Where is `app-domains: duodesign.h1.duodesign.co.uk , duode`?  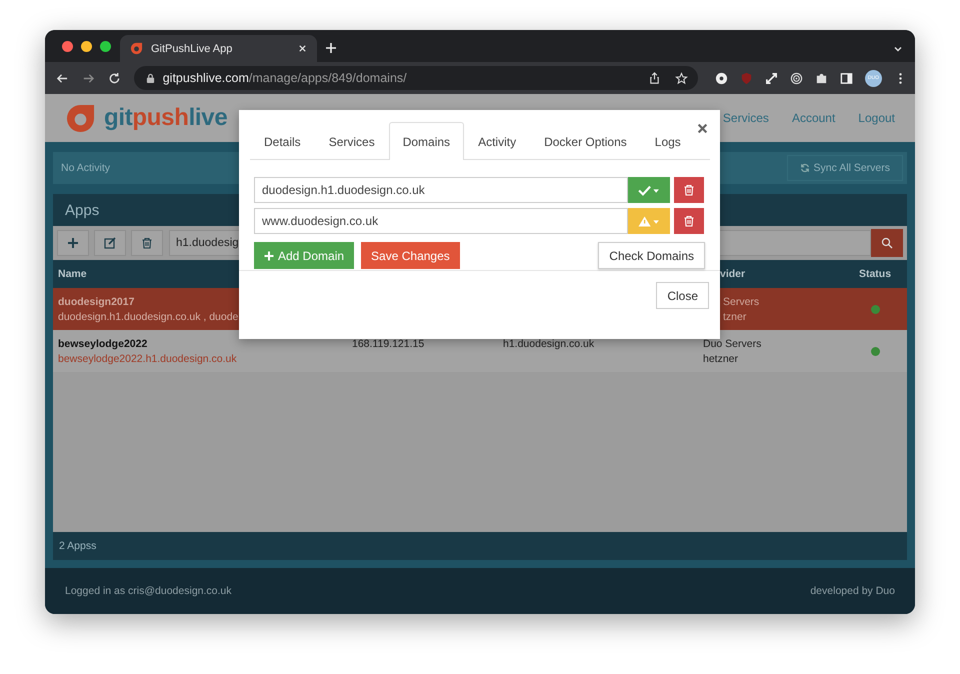
app-domains: duodesign.h1.duodesign.co.uk , duode is located at coordinates (149, 316).